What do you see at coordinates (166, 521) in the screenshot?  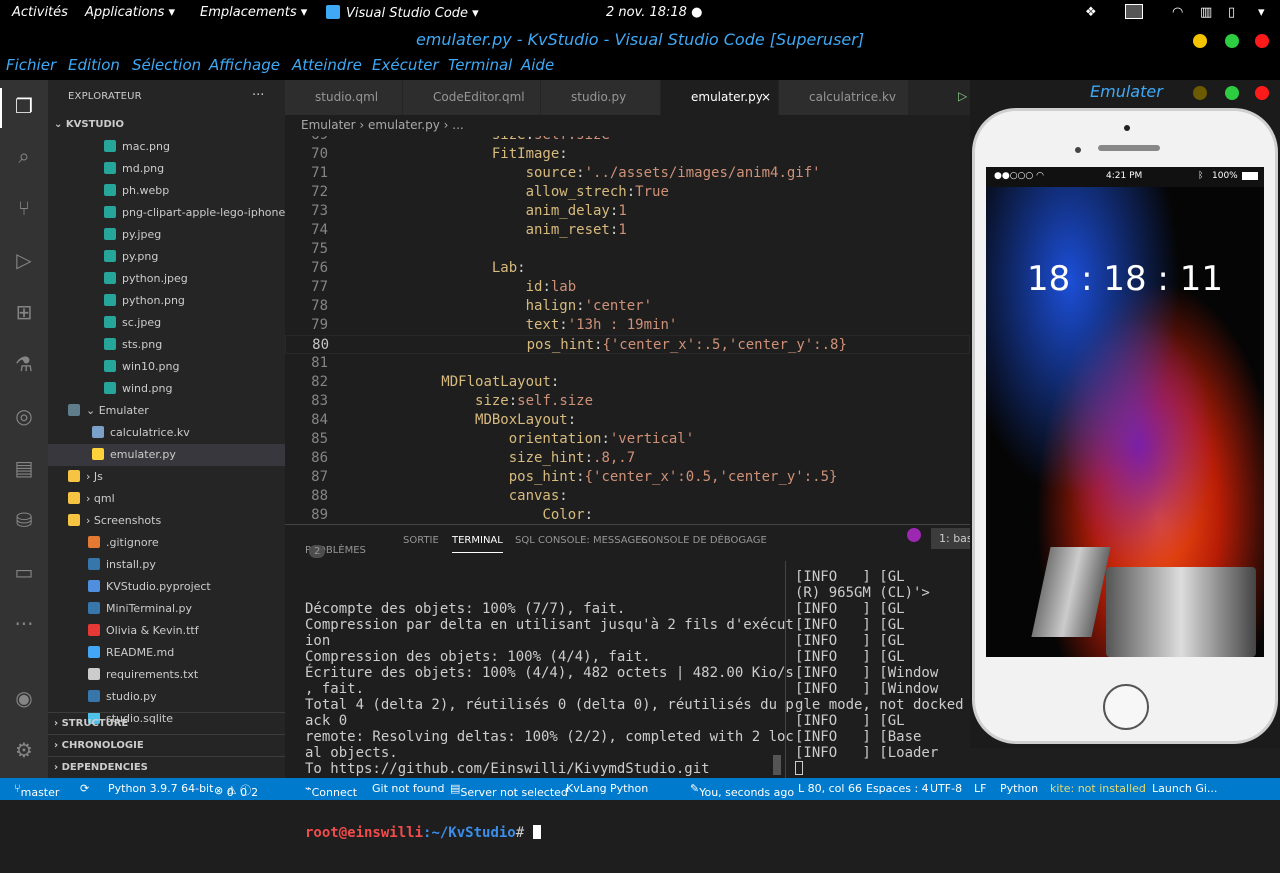 I see `folder-item: › Screenshots` at bounding box center [166, 521].